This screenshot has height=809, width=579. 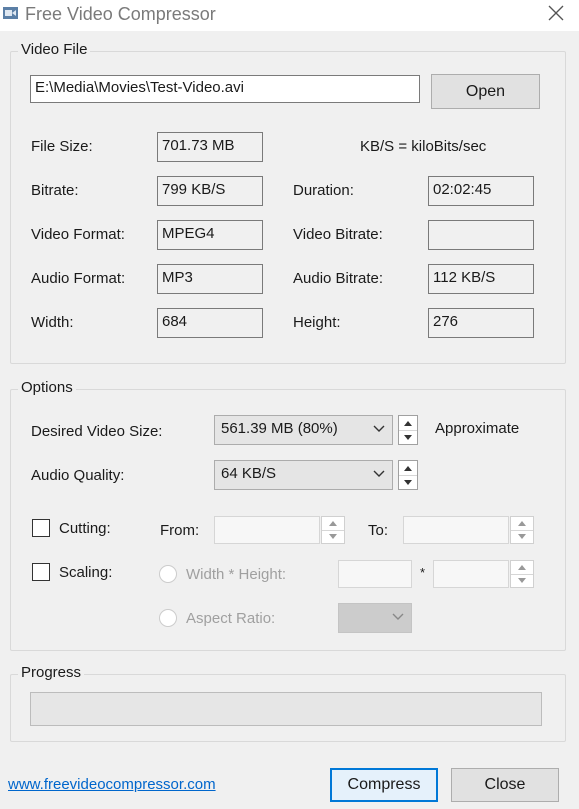 What do you see at coordinates (54, 49) in the screenshot?
I see `video-file-legend: Video File` at bounding box center [54, 49].